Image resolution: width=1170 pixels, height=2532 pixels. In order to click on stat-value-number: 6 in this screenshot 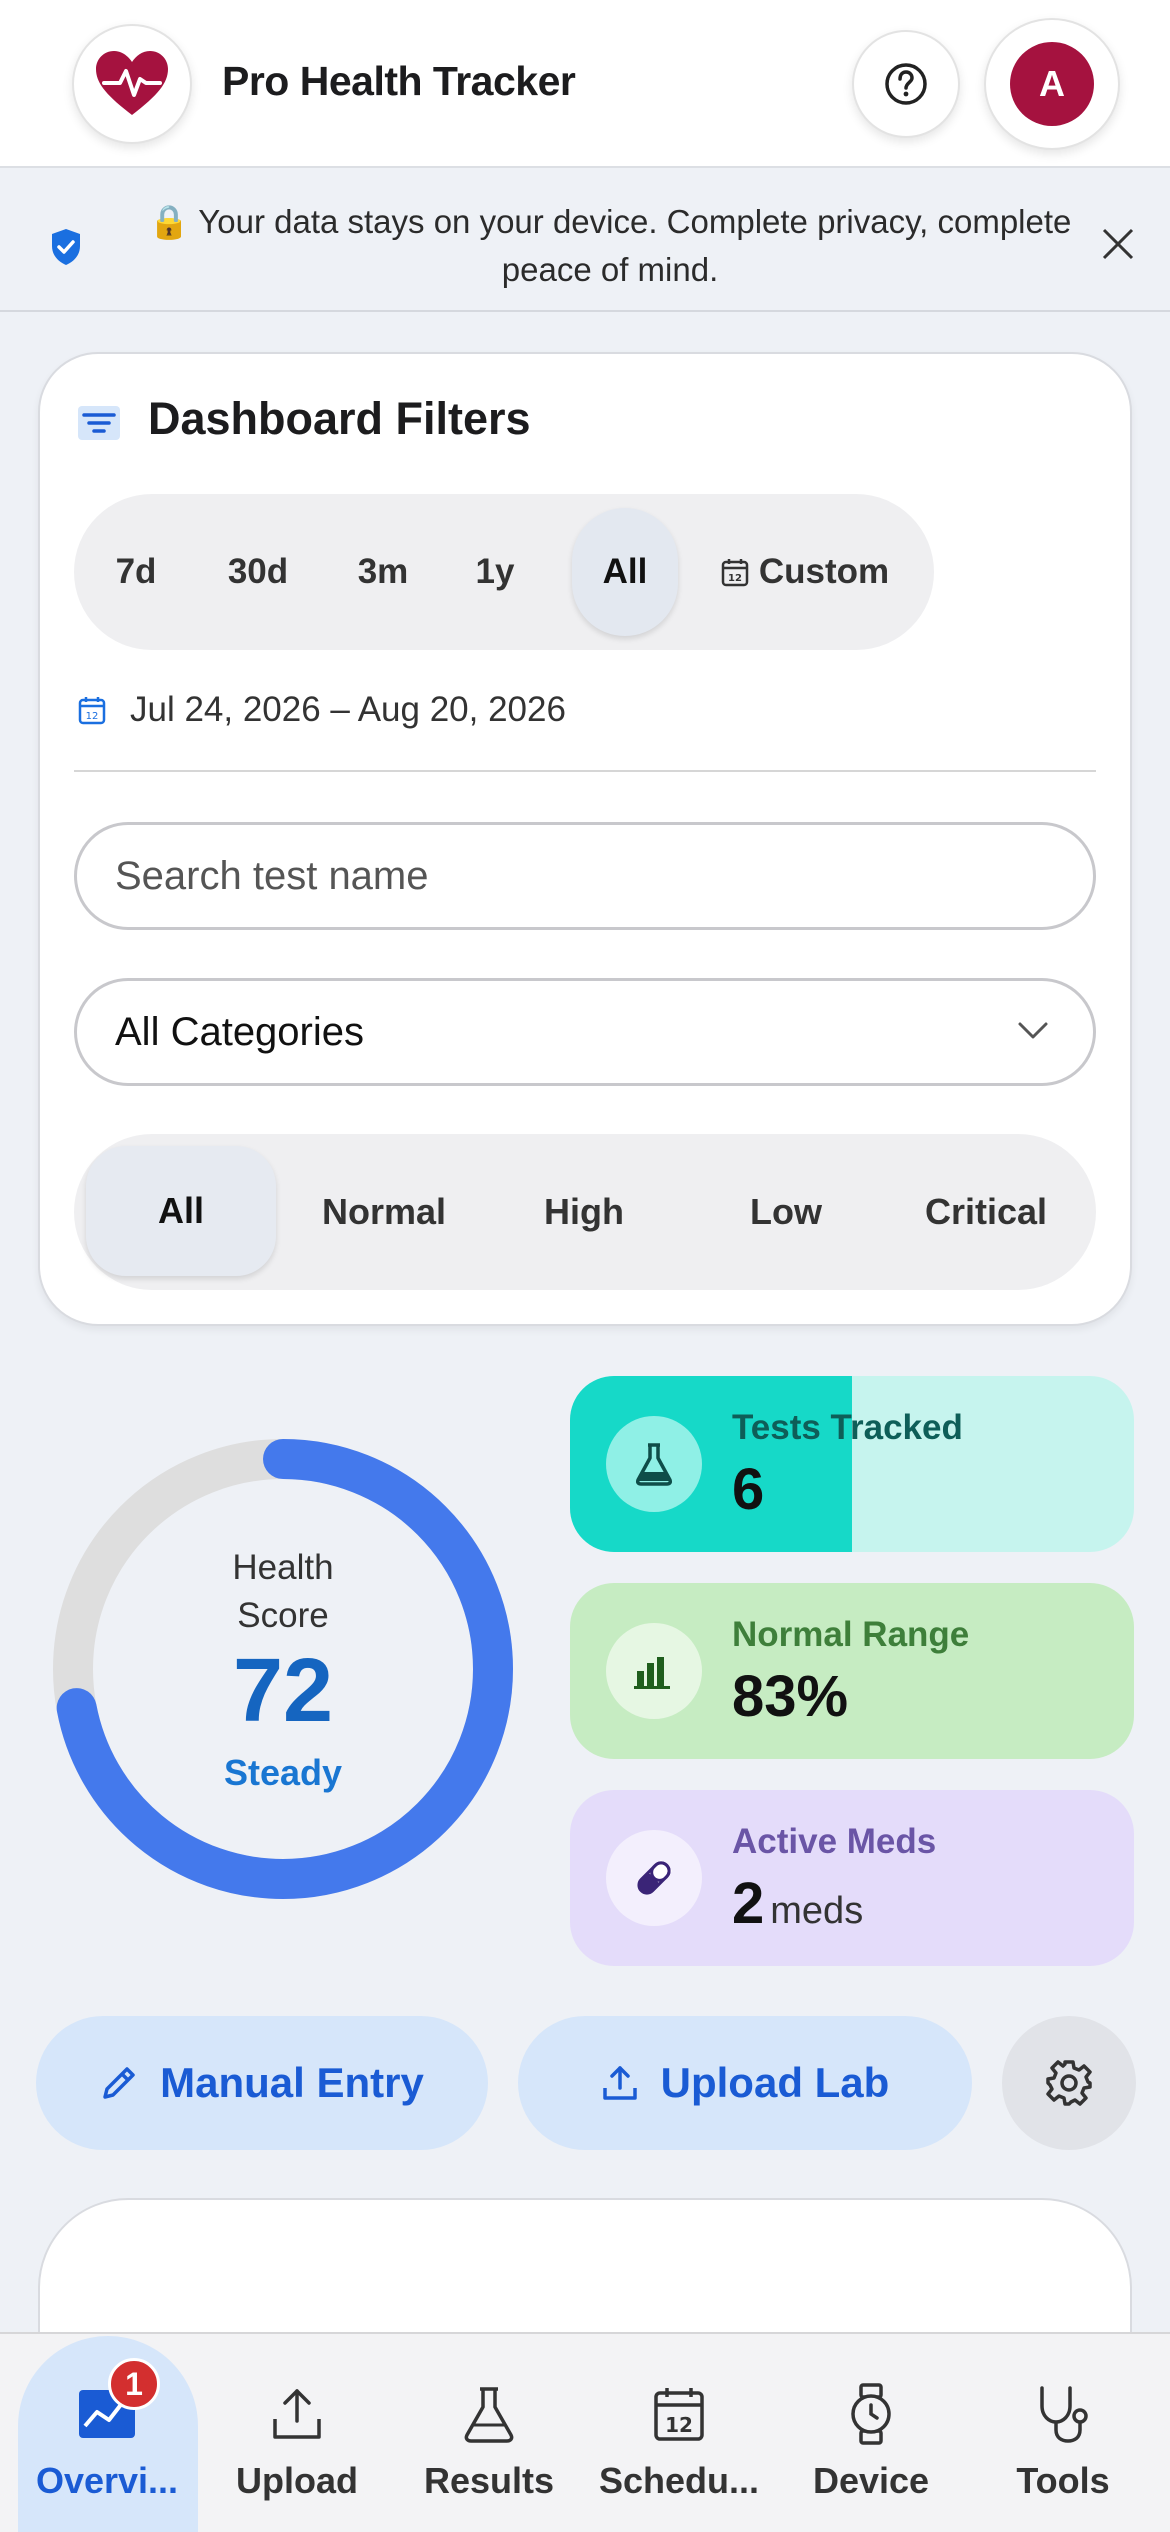, I will do `click(748, 1489)`.